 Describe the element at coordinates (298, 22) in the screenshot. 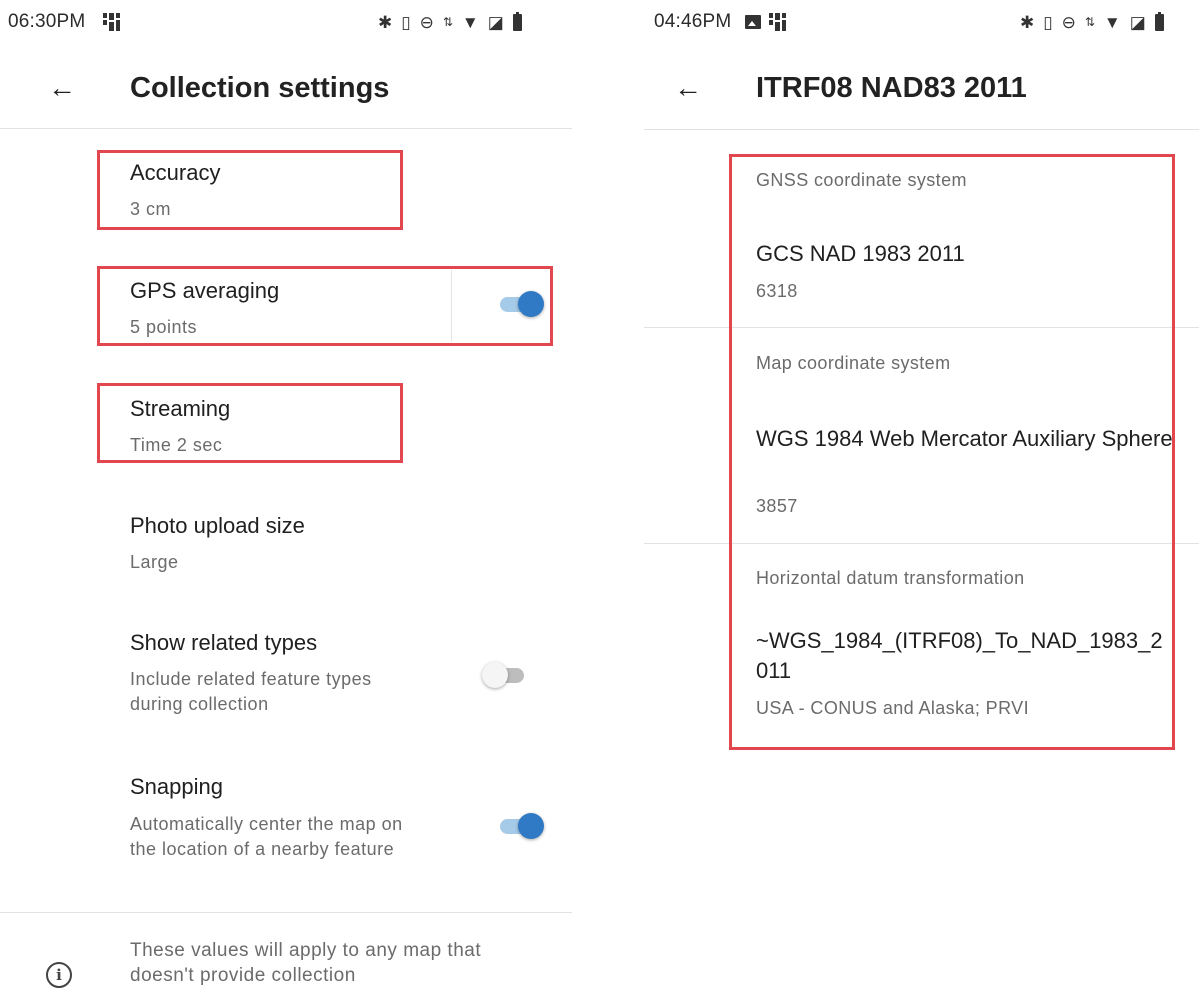

I see `status-bar: 06:30PM ✱ ▯ ⊖ ⇅ ▼ ◪` at that location.